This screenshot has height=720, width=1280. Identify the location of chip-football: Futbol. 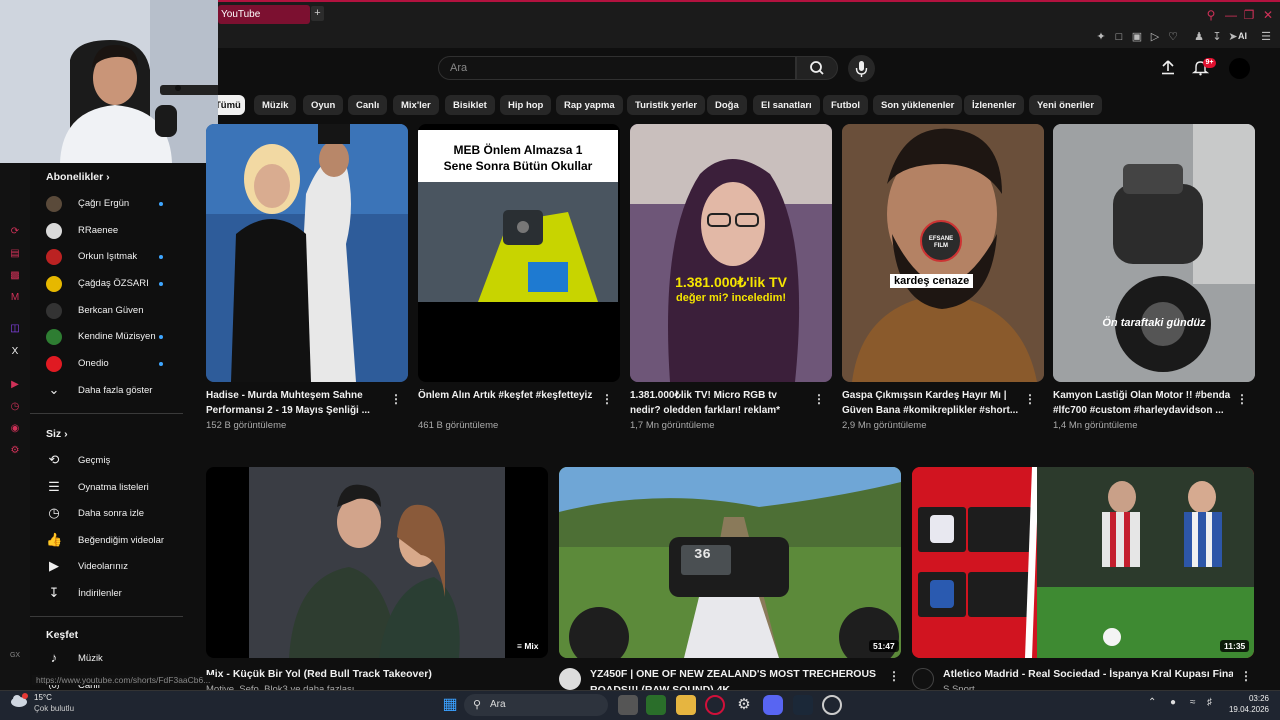
(846, 105).